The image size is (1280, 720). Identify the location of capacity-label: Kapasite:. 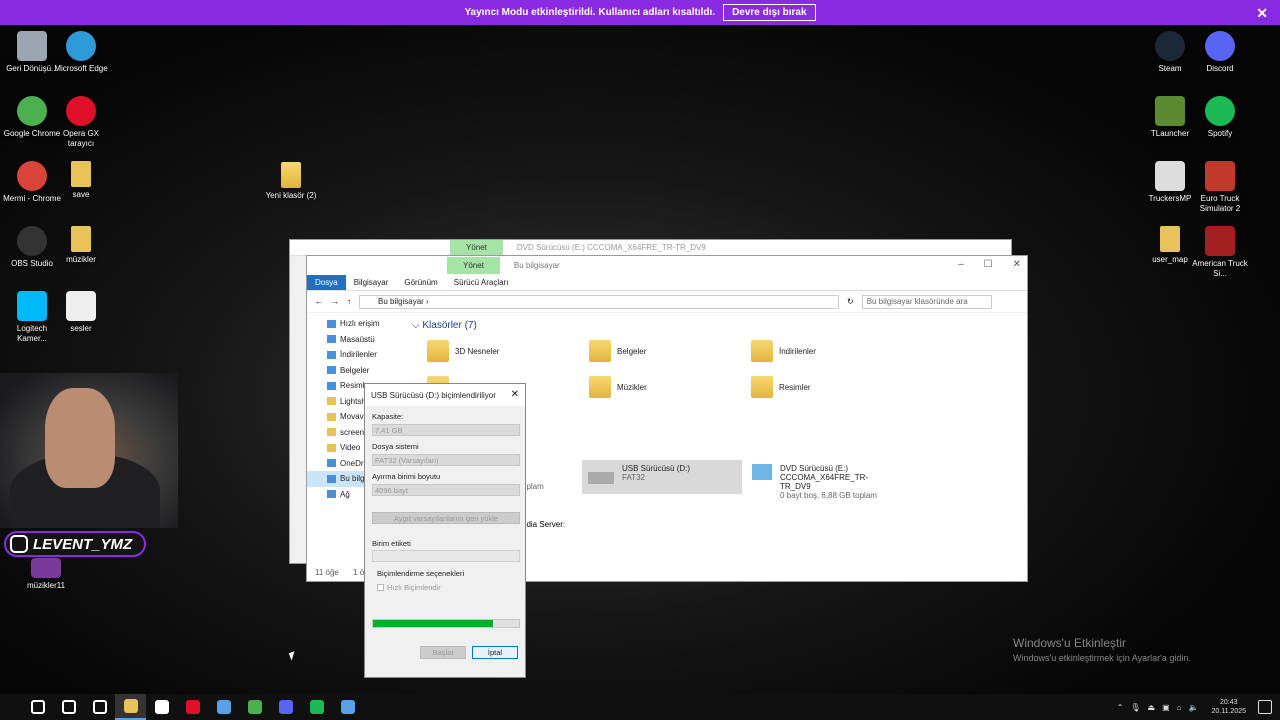
(388, 416).